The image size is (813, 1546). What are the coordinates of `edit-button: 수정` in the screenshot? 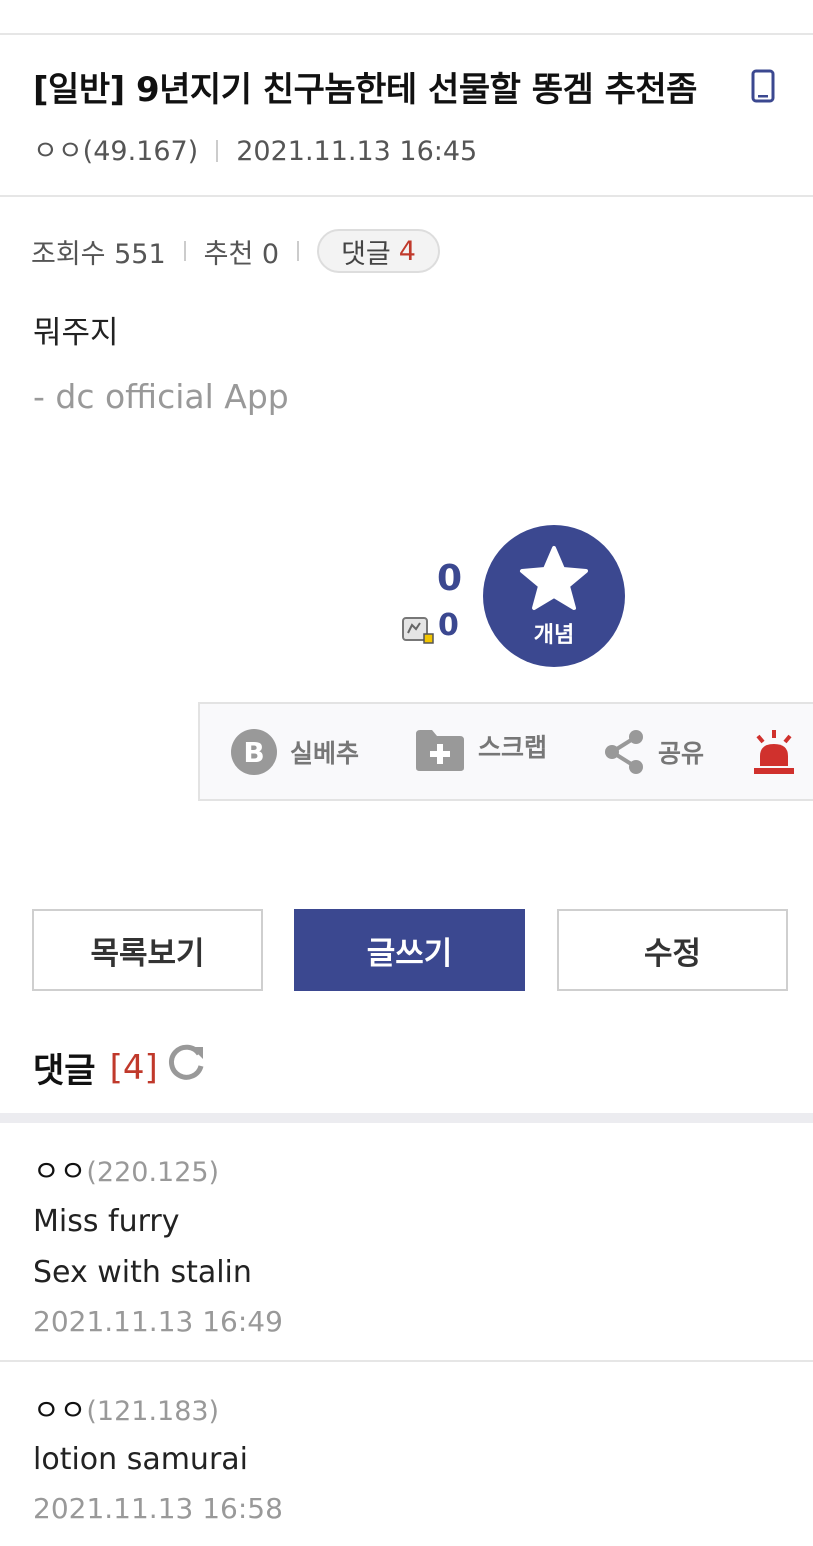 It's located at (672, 950).